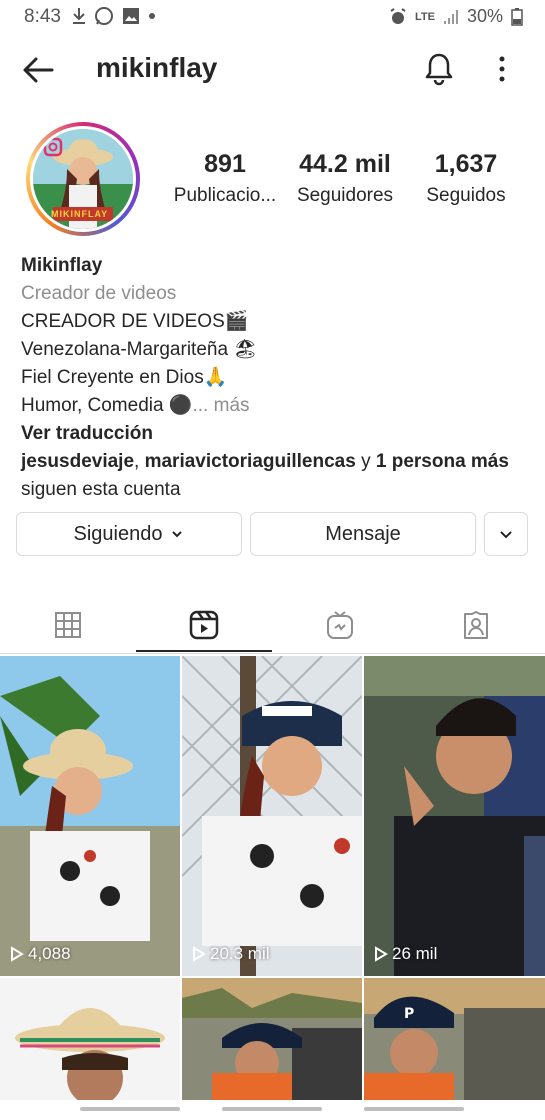  What do you see at coordinates (107, 405) in the screenshot?
I see `bio-line-4-text: Humor, Comedia ⚫` at bounding box center [107, 405].